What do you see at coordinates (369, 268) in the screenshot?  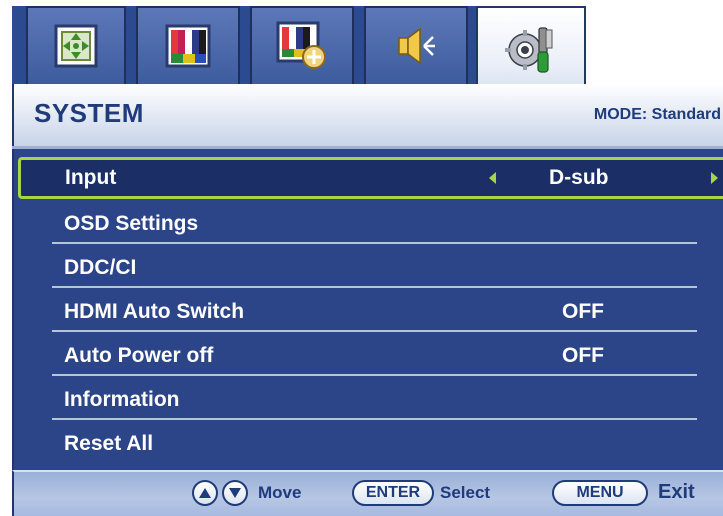 I see `menu-item-ddc-ci: DDC/CI` at bounding box center [369, 268].